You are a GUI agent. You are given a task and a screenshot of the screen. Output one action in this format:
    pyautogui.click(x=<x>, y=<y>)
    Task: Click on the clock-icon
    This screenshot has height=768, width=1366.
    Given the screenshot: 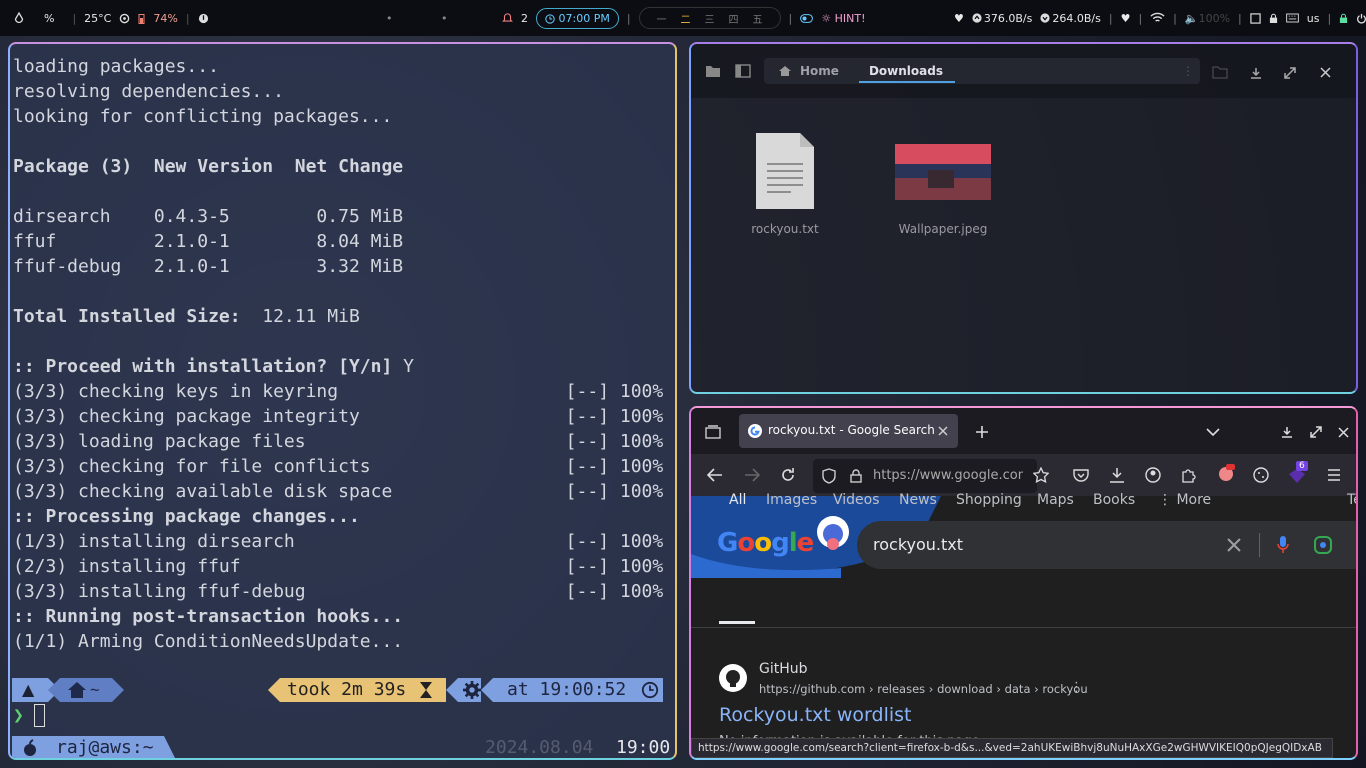 What is the action you would take?
    pyautogui.click(x=550, y=18)
    